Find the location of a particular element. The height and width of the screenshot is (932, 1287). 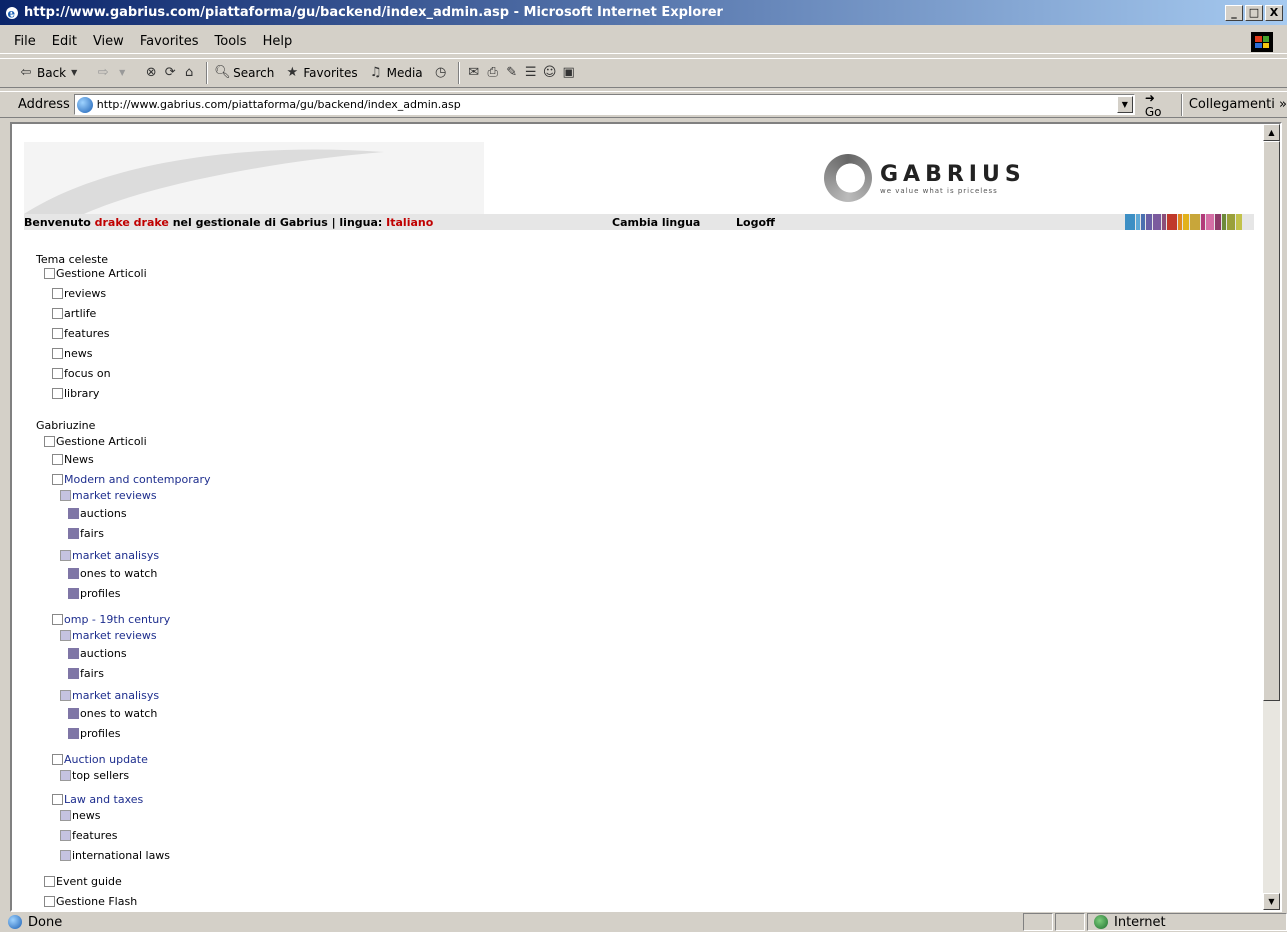

tree-item: focus on is located at coordinates (81, 373).